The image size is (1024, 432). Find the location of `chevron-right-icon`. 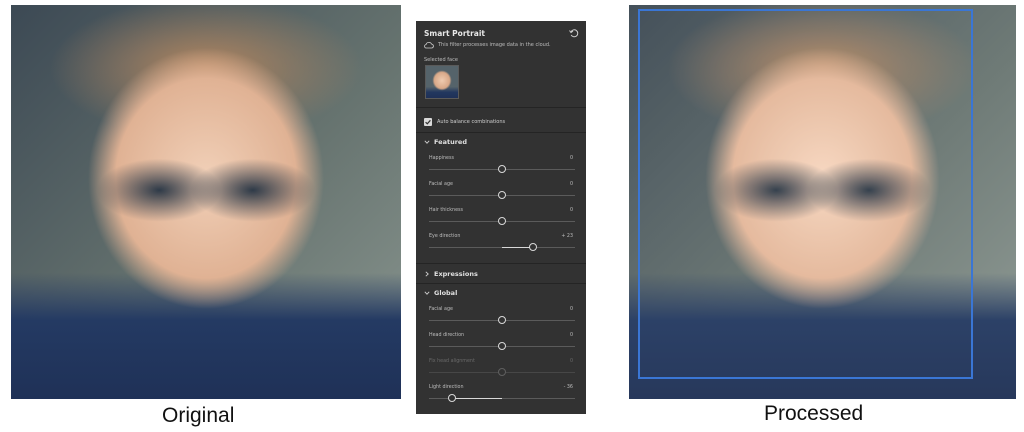

chevron-right-icon is located at coordinates (427, 274).